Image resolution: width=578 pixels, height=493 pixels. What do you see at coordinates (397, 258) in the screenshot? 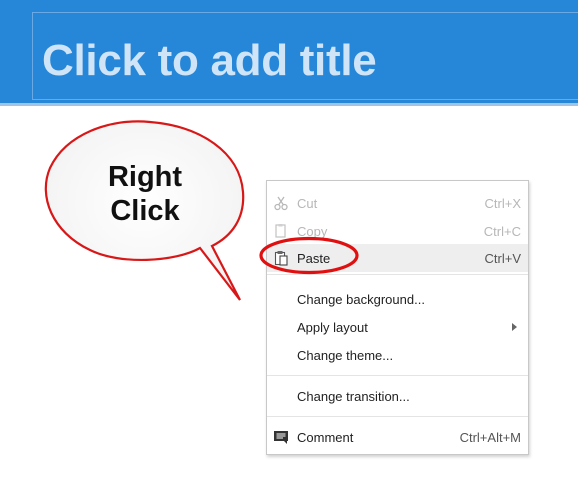
I see `menu-item-paste: Paste Ctrl+V` at bounding box center [397, 258].